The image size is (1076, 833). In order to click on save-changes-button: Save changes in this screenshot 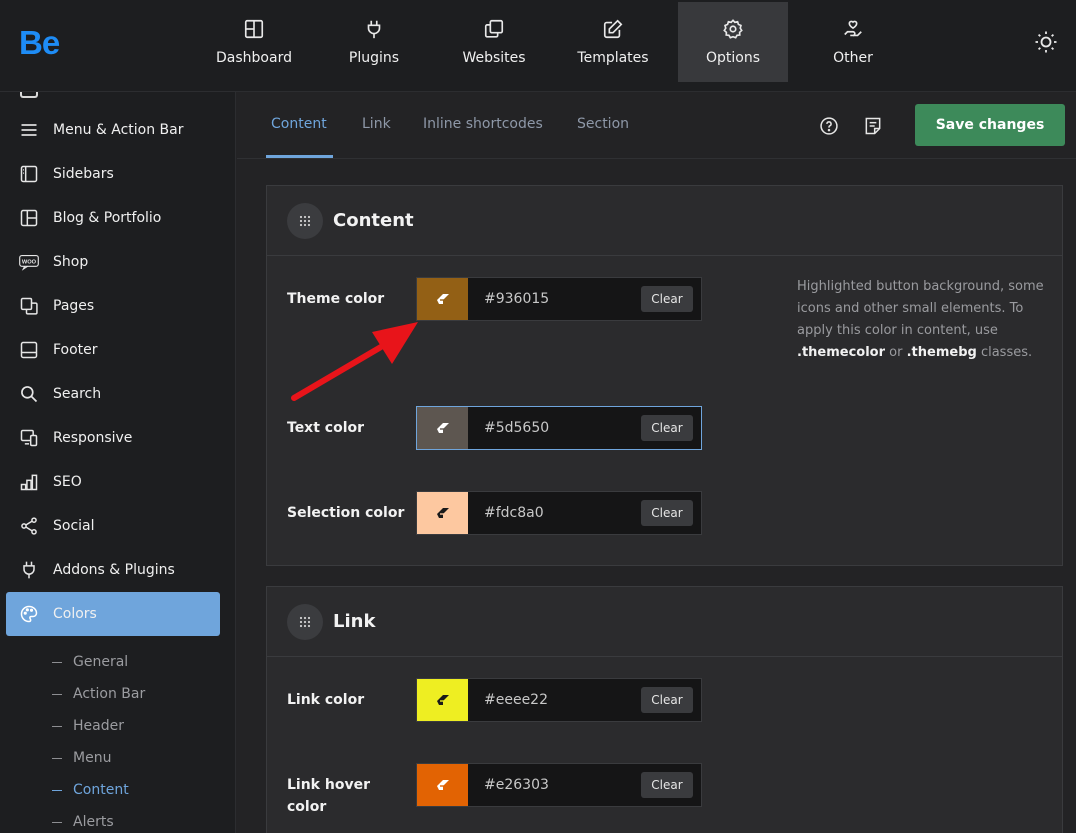, I will do `click(990, 125)`.